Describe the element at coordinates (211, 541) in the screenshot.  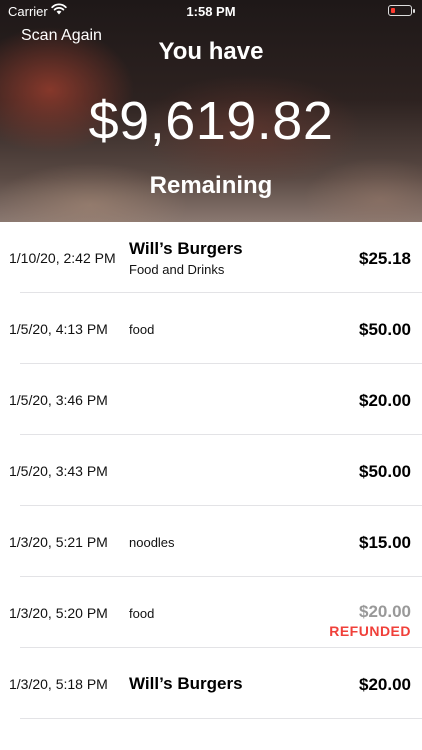
I see `transaction-row: 1/3/20, 5:21 PM noodles $15.00` at that location.